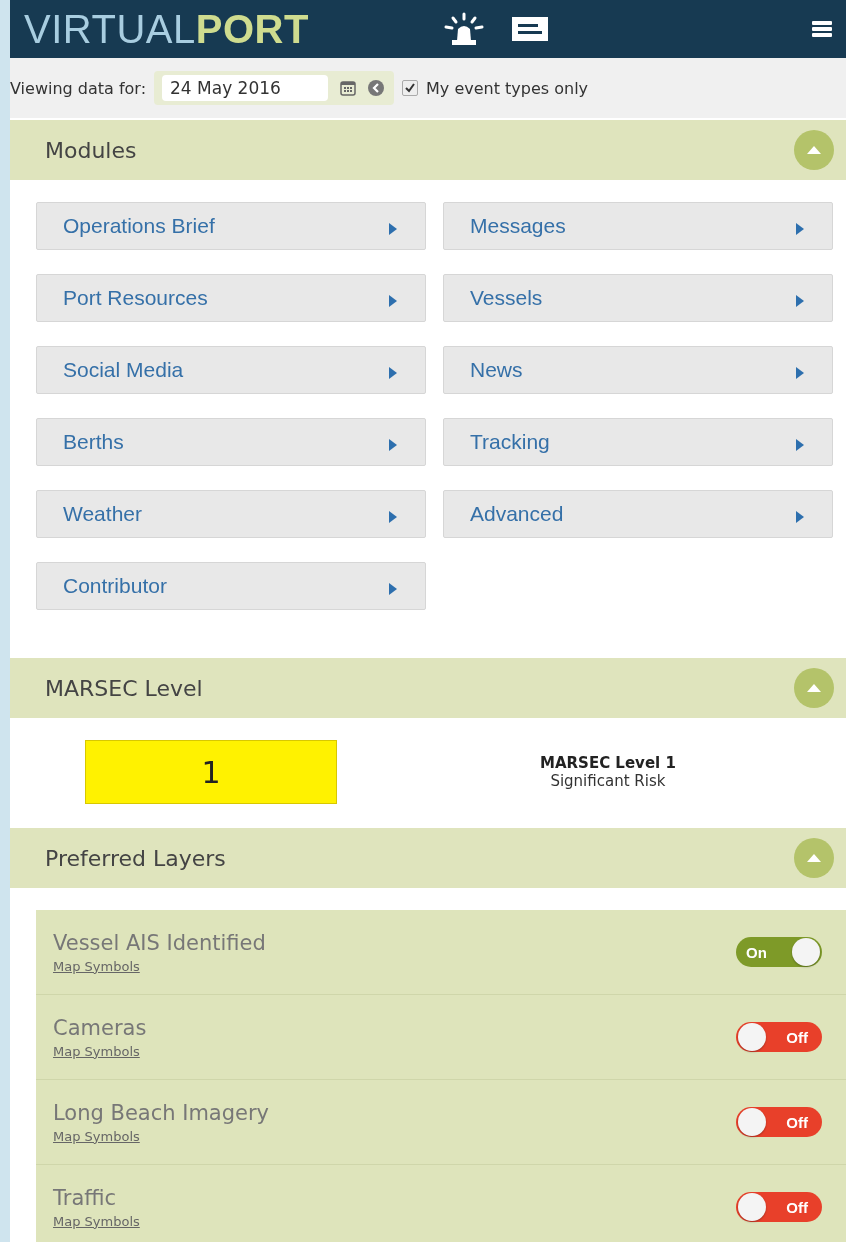 The height and width of the screenshot is (1242, 846). What do you see at coordinates (161, 1112) in the screenshot?
I see `layer-name: Long Beach Imagery` at bounding box center [161, 1112].